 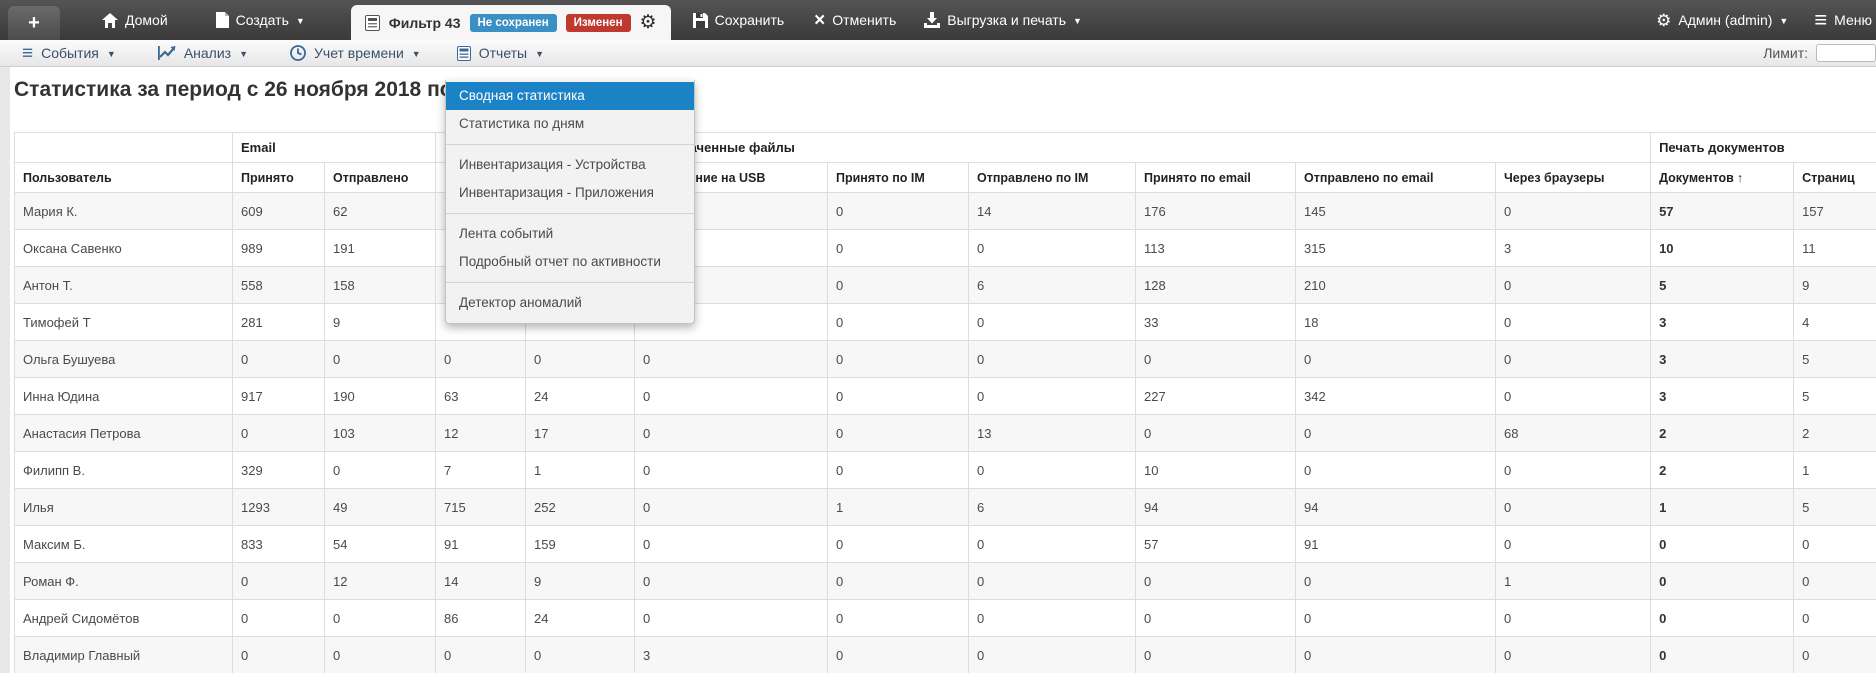 What do you see at coordinates (945, 211) in the screenshot?
I see `table-row: Мария К. 609 62 0 14 176 145 0 57 157` at bounding box center [945, 211].